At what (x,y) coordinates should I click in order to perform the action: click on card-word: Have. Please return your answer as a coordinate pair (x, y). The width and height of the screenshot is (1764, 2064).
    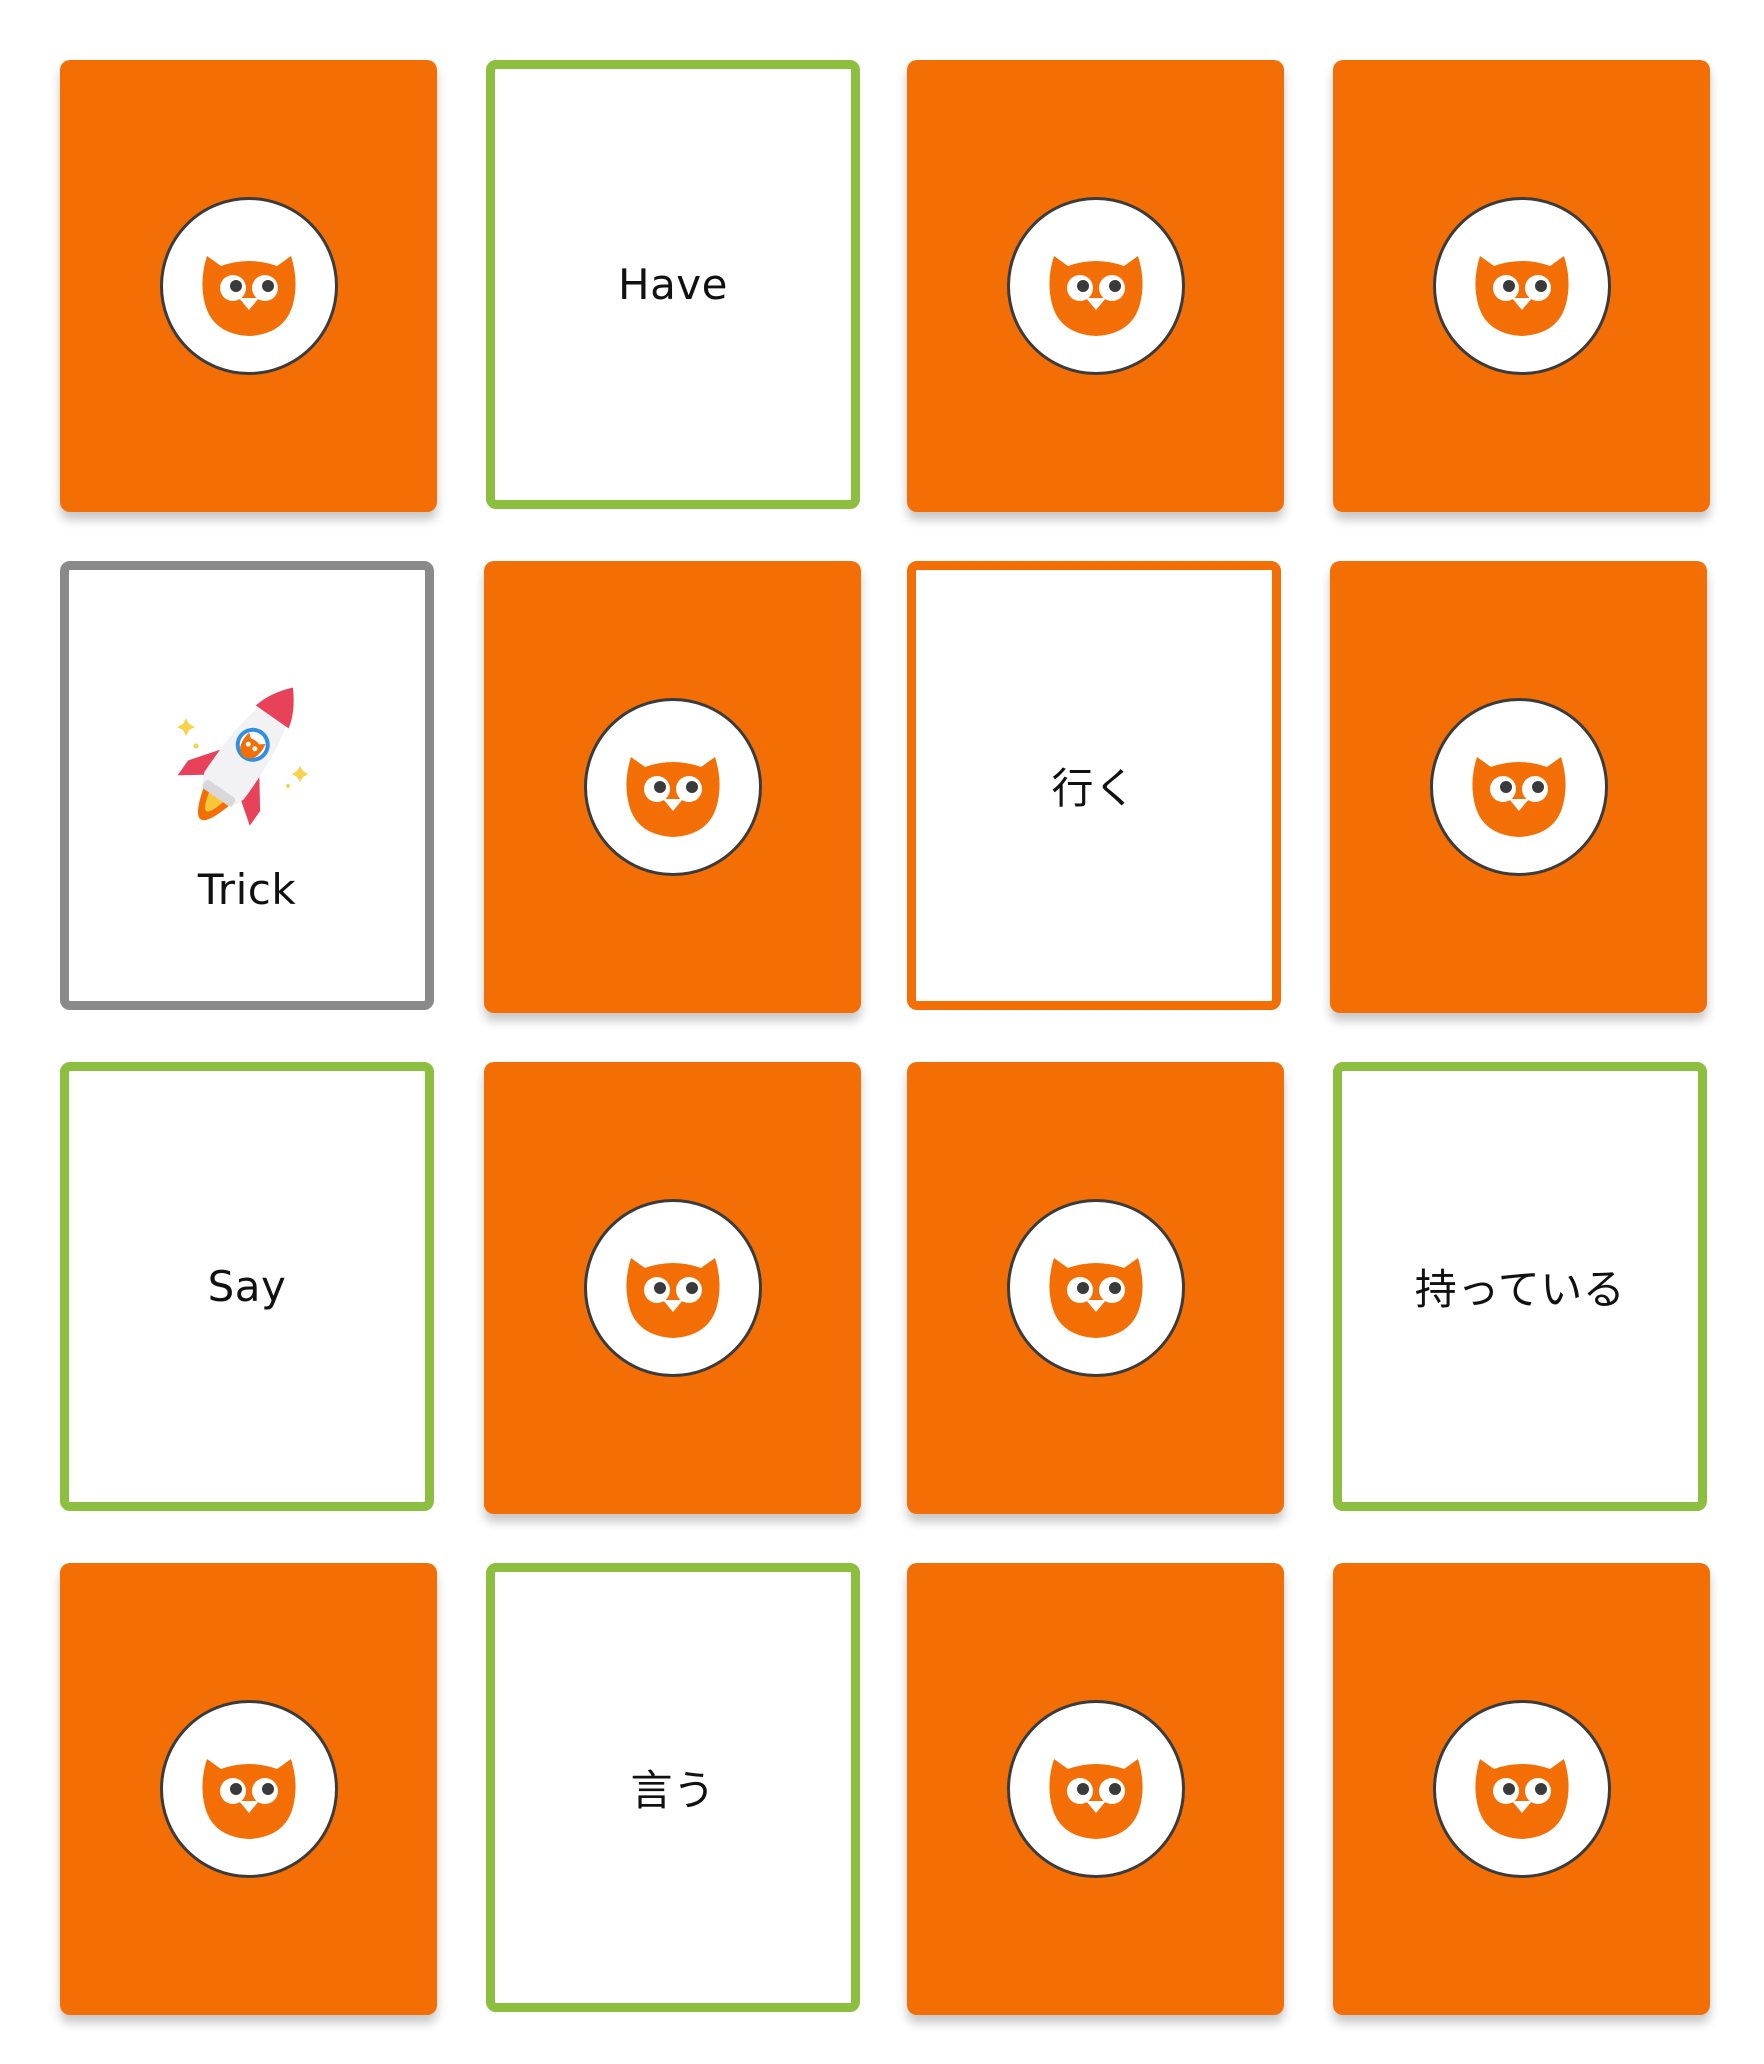
    Looking at the image, I should click on (672, 284).